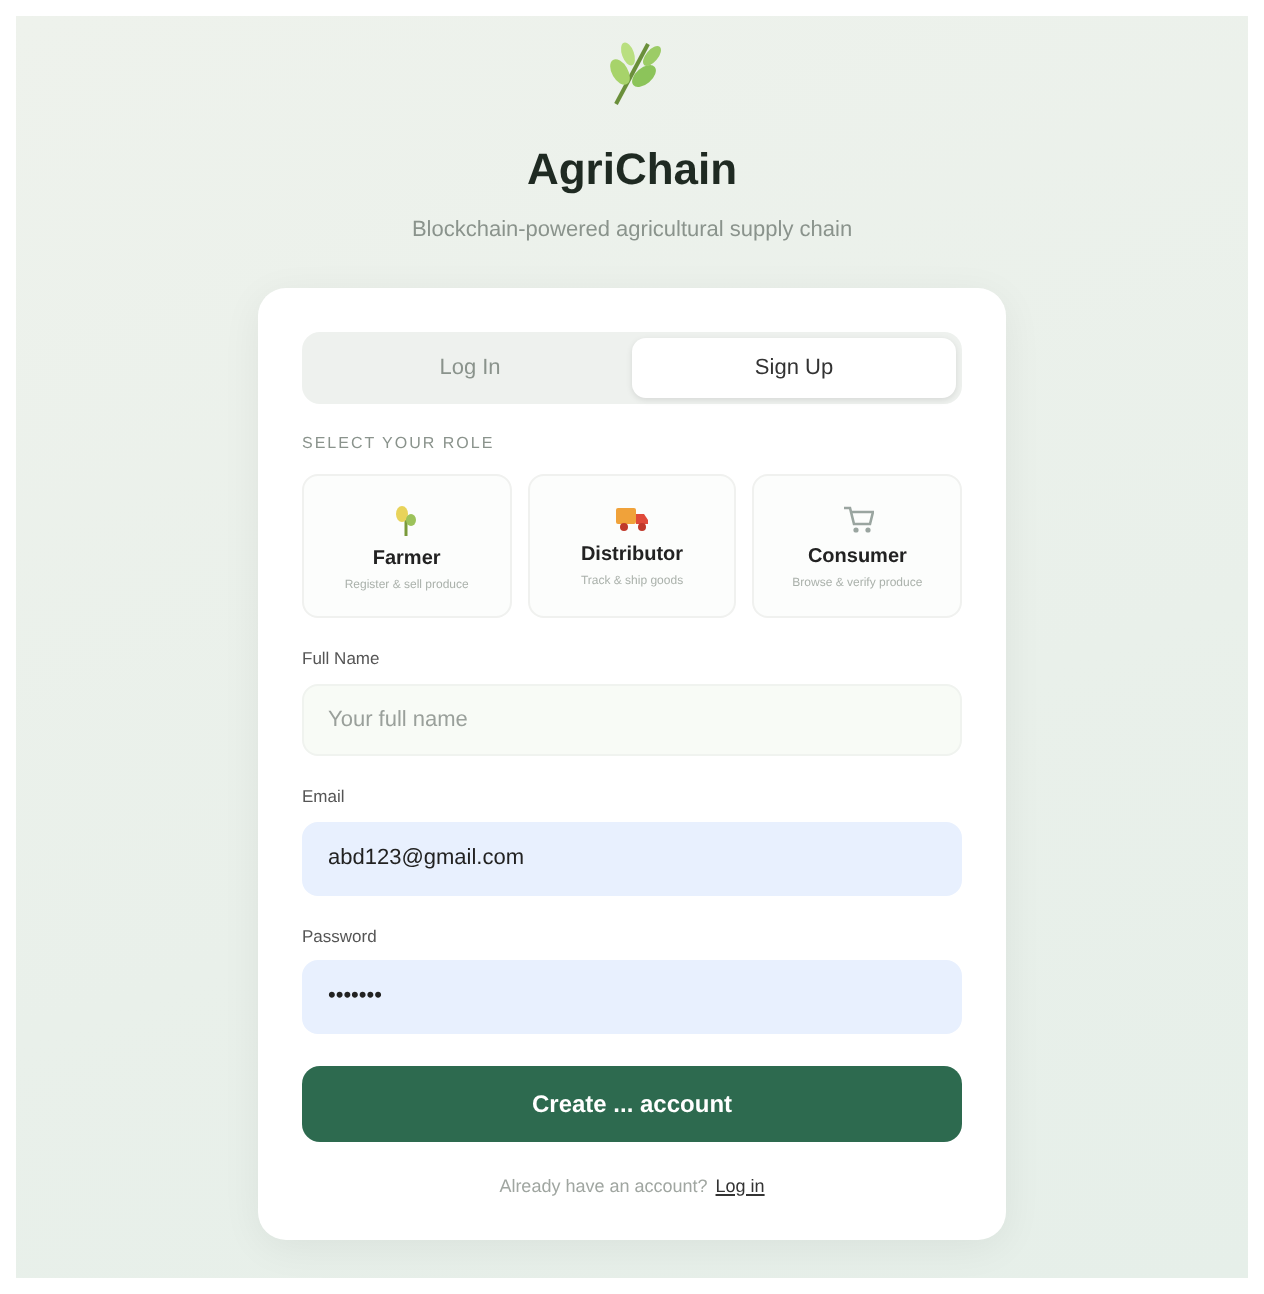  Describe the element at coordinates (340, 936) in the screenshot. I see `field-label: Password` at that location.